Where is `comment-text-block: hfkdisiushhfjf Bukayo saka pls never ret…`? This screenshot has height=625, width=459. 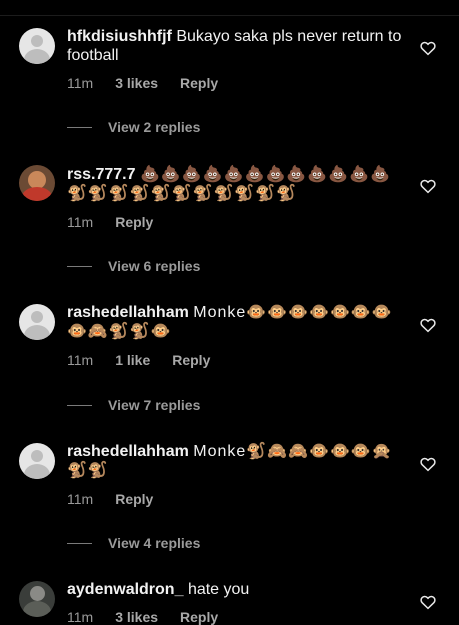 comment-text-block: hfkdisiushhfjf Bukayo saka pls never ret… is located at coordinates (237, 46).